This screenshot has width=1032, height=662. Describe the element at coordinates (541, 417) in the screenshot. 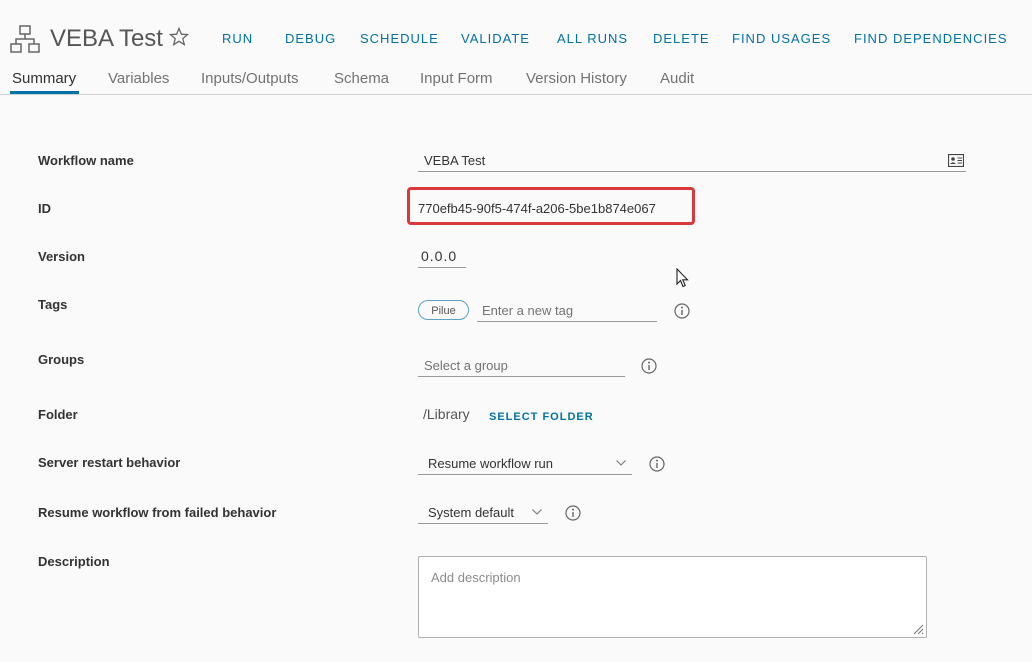

I see `select-folder-button: SELECT FOLDER` at that location.